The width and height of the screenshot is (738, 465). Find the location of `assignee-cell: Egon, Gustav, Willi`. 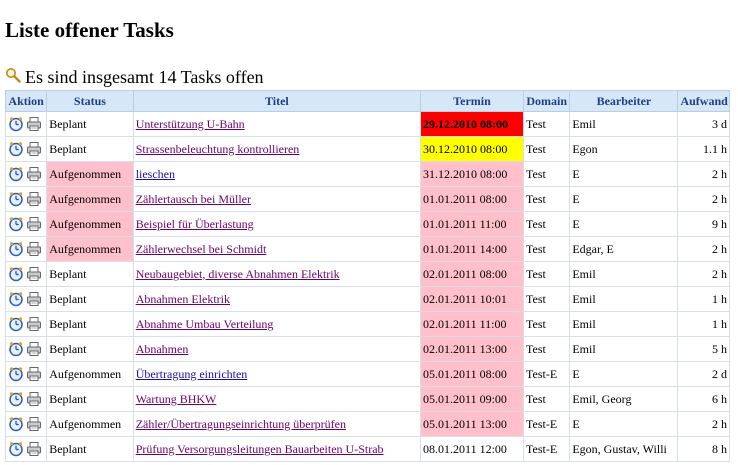

assignee-cell: Egon, Gustav, Willi is located at coordinates (624, 449).